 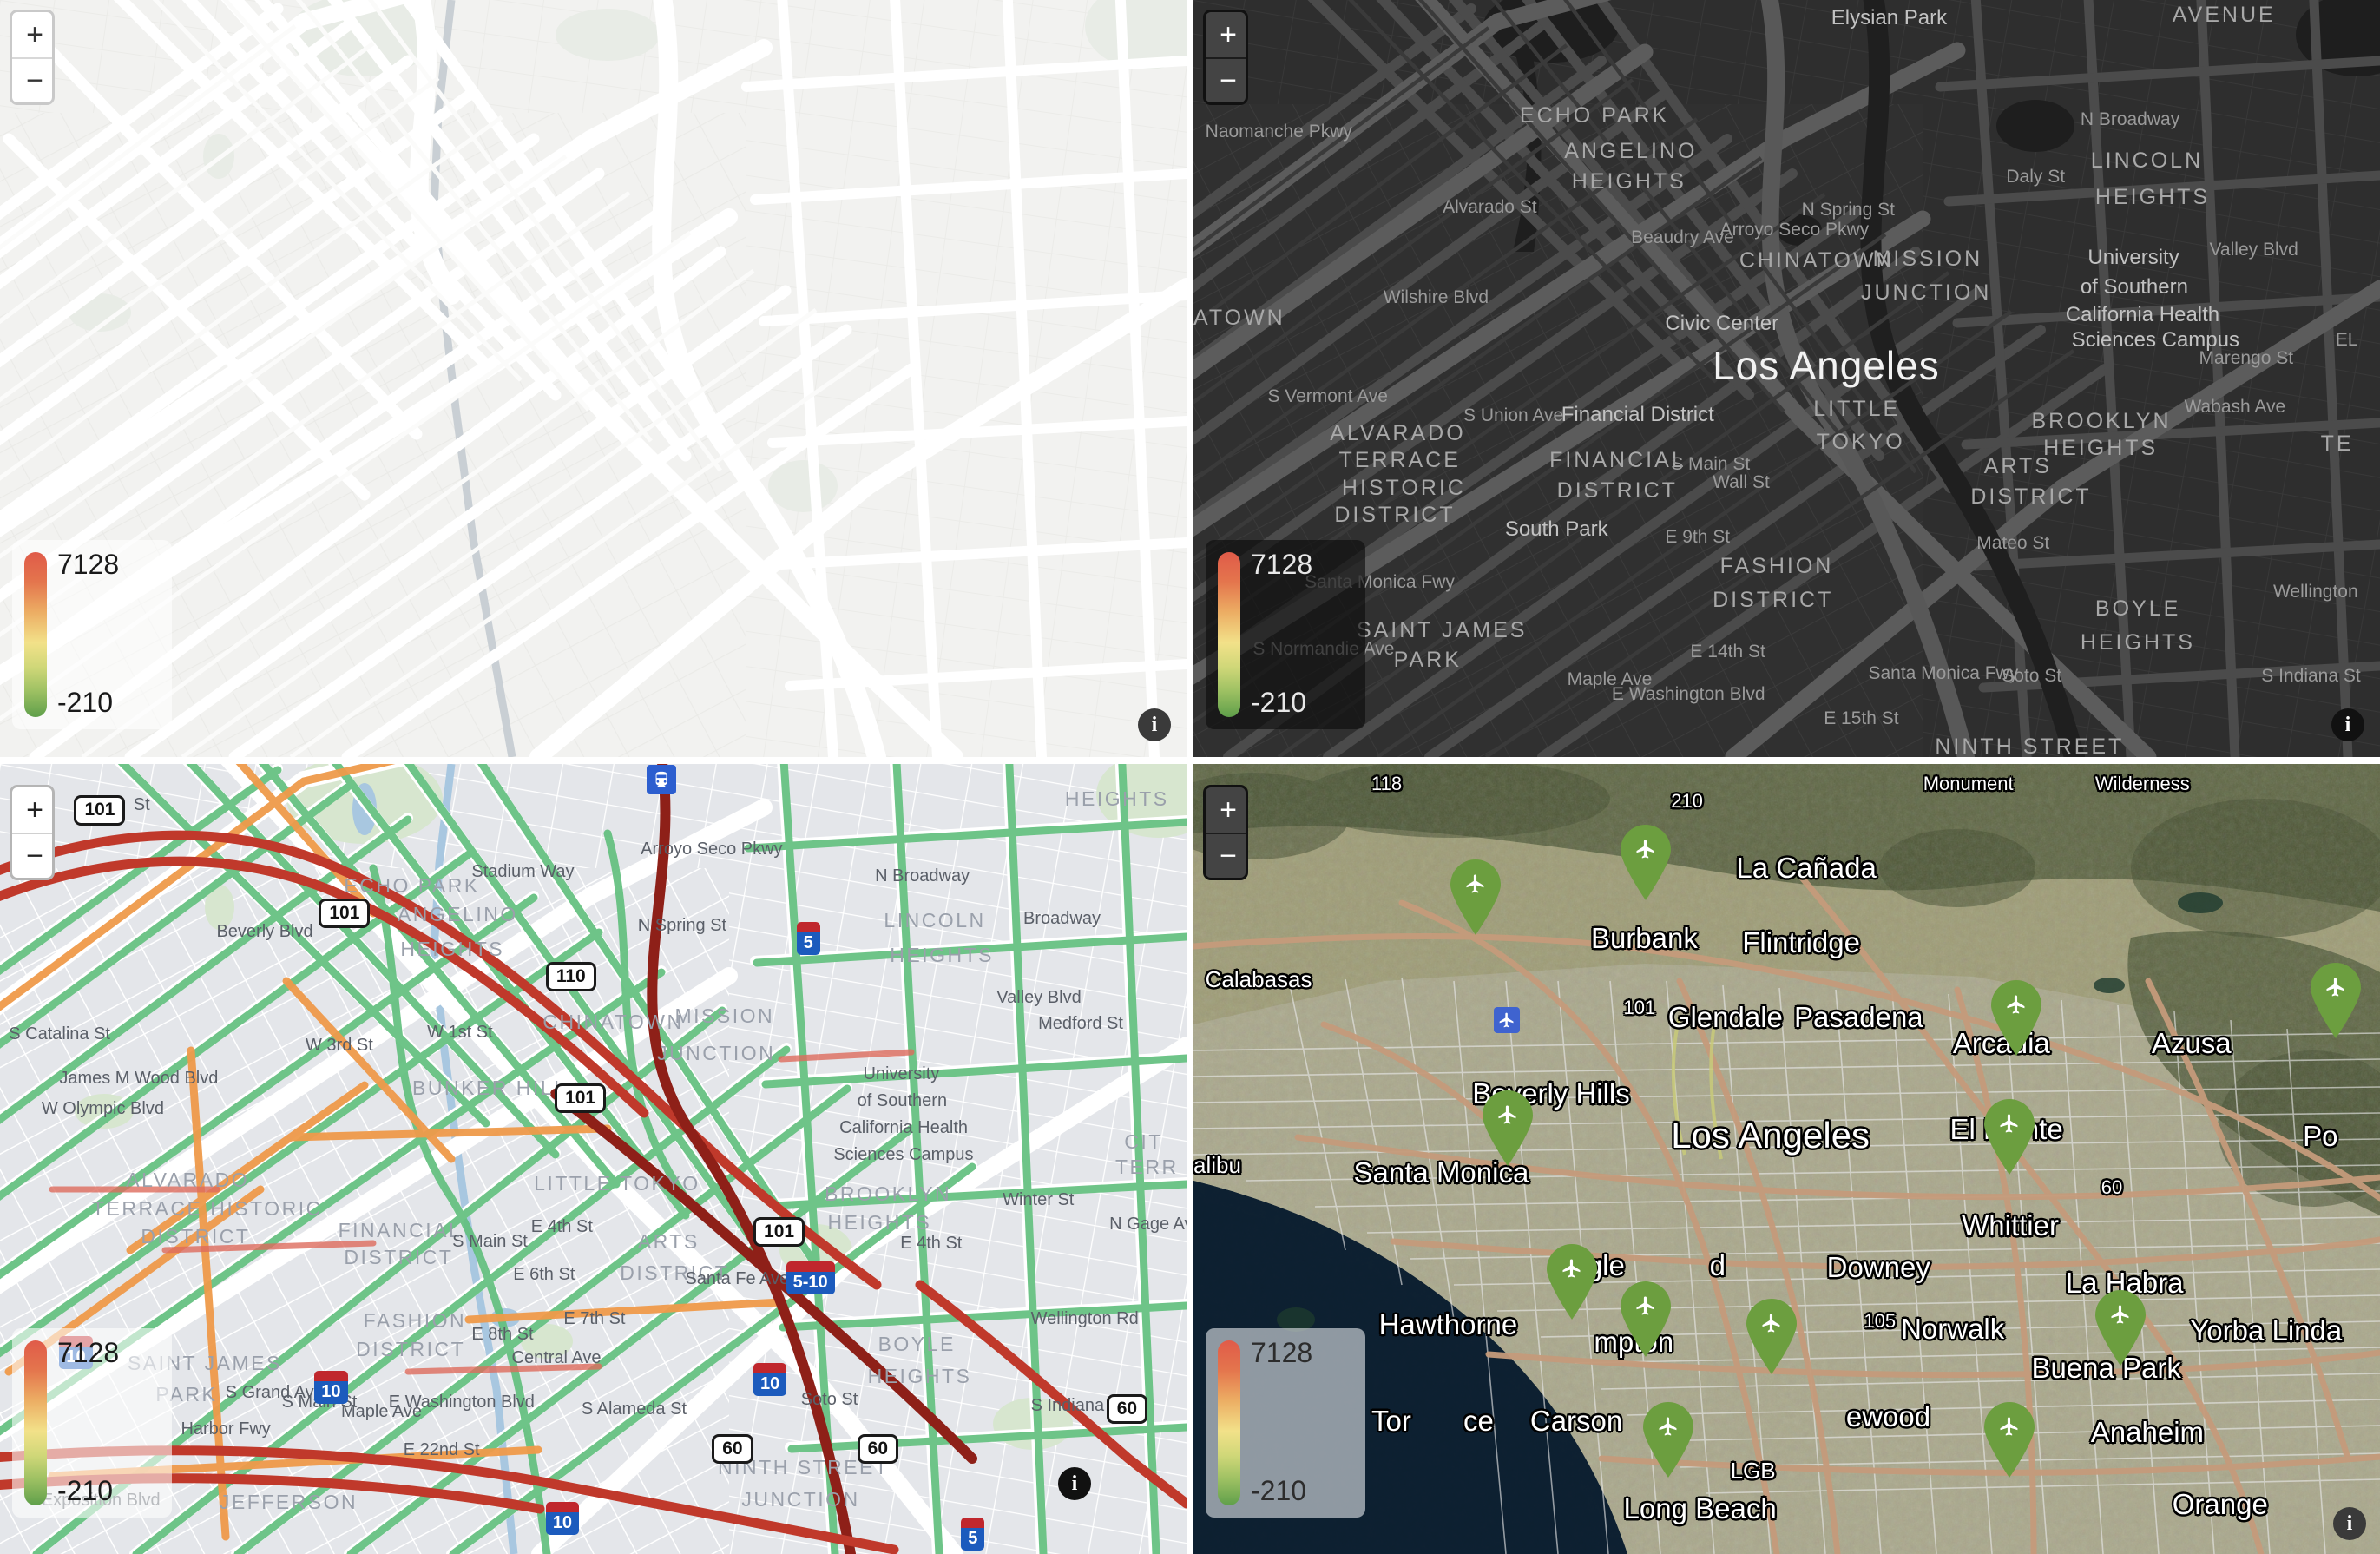 What do you see at coordinates (810, 1278) in the screenshot?
I see `interstate-shield: 5-10` at bounding box center [810, 1278].